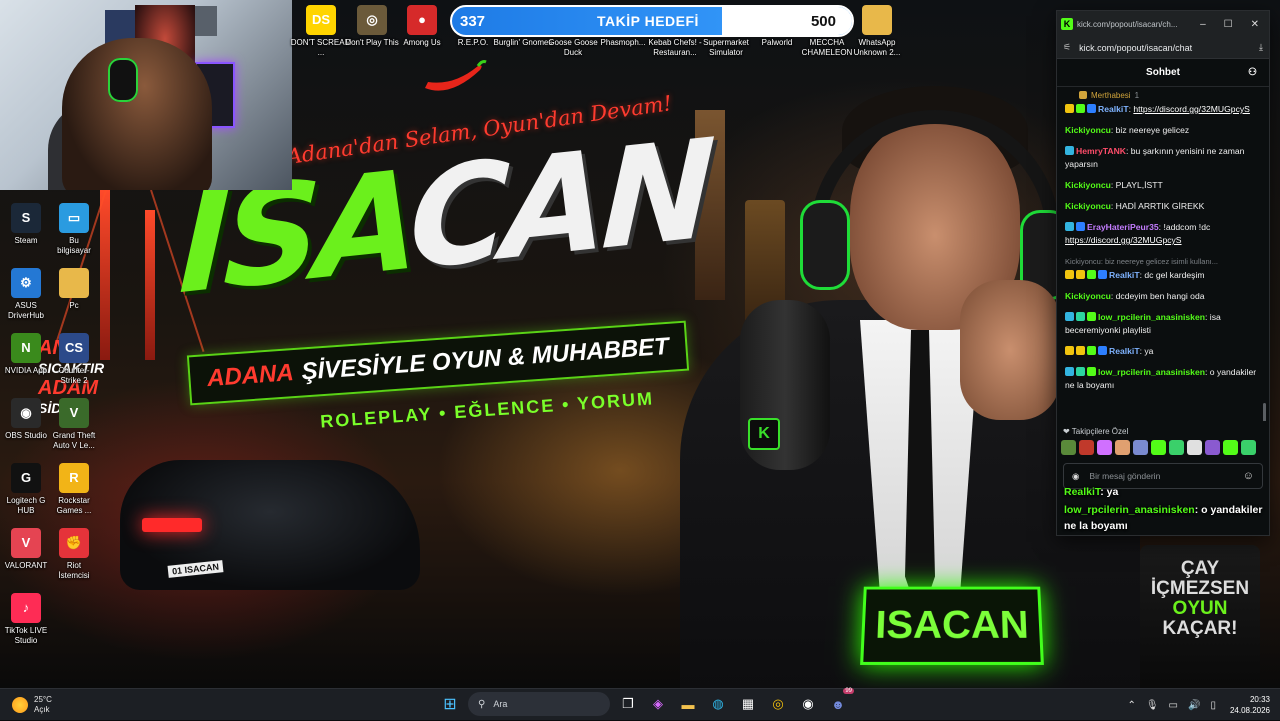 The width and height of the screenshot is (1280, 721). I want to click on chat-text: biz neereye gelicez, so click(1152, 130).